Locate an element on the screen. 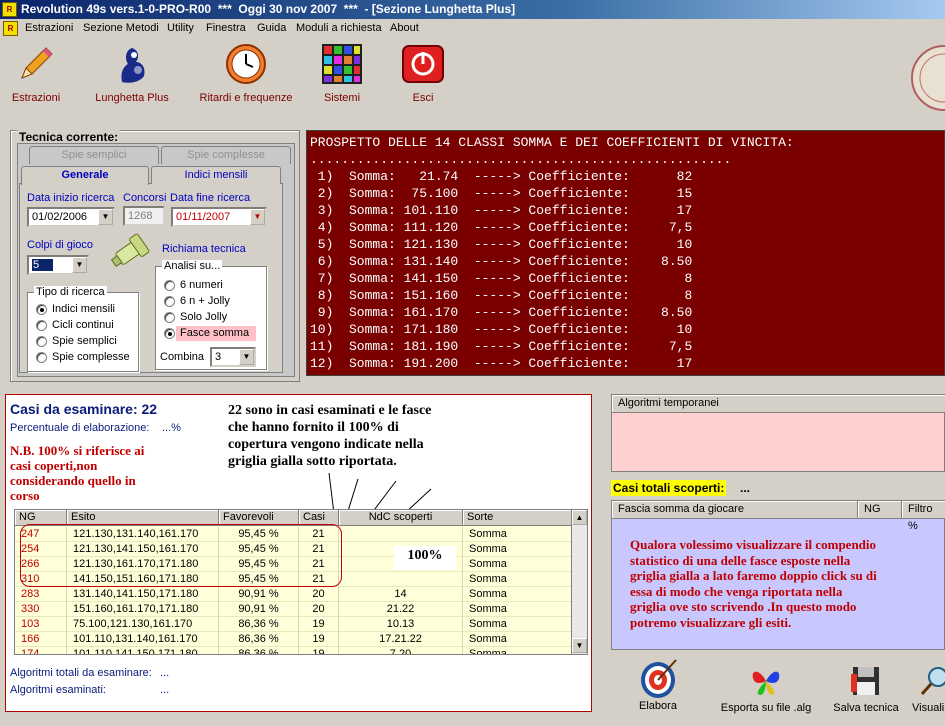 The width and height of the screenshot is (945, 726). radio-fasce-somma is located at coordinates (169, 333).